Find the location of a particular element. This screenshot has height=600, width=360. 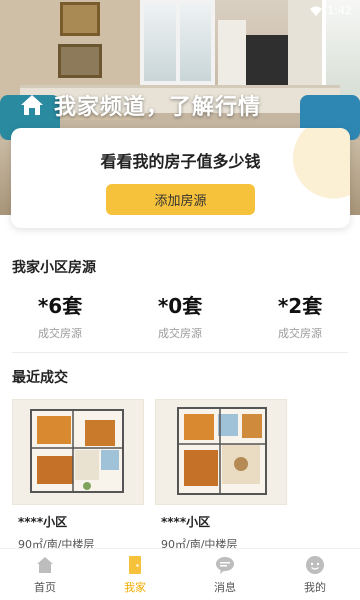

stat-value: *0套 is located at coordinates (180, 306).